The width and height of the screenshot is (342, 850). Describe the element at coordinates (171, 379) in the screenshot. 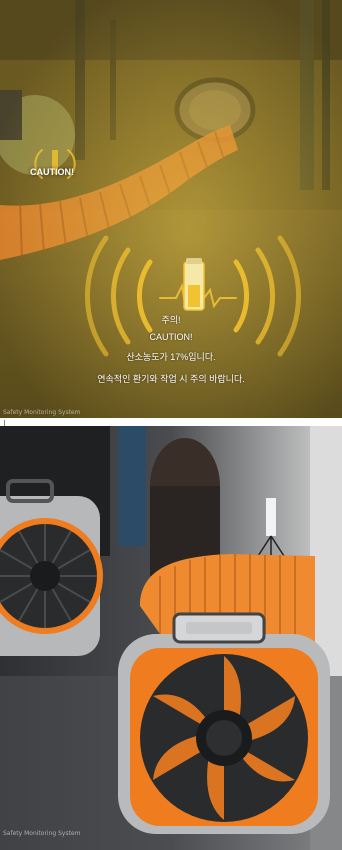

I see `alert-line-ventilation: 연속적인 환기와 작업 시 주의 바랍니다.` at that location.